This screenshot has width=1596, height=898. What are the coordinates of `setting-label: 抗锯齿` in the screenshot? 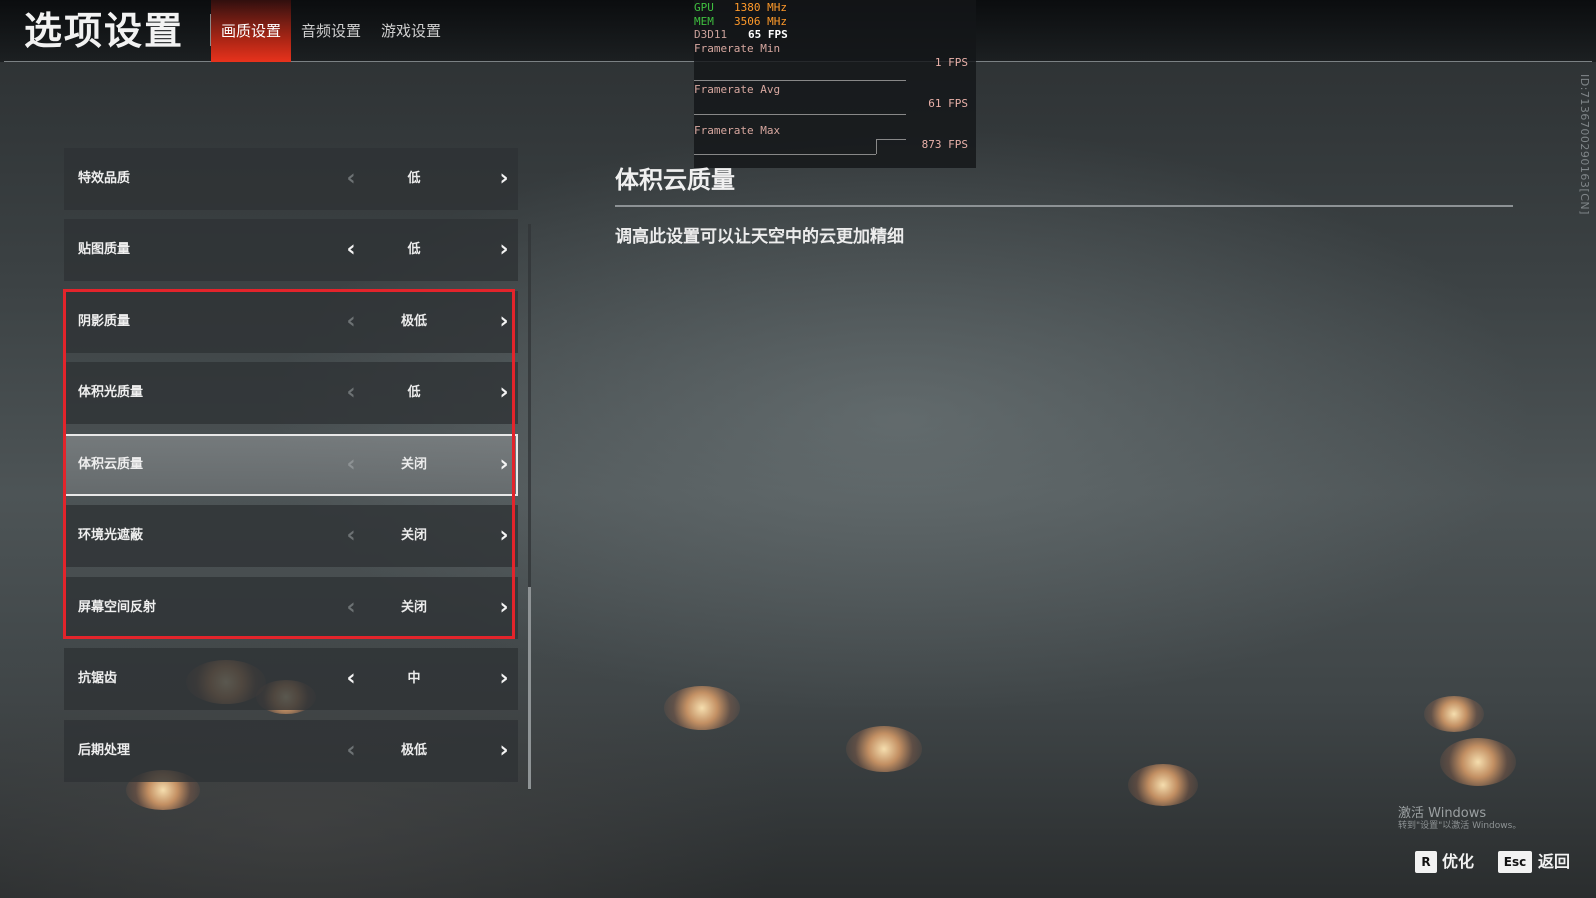 It's located at (98, 678).